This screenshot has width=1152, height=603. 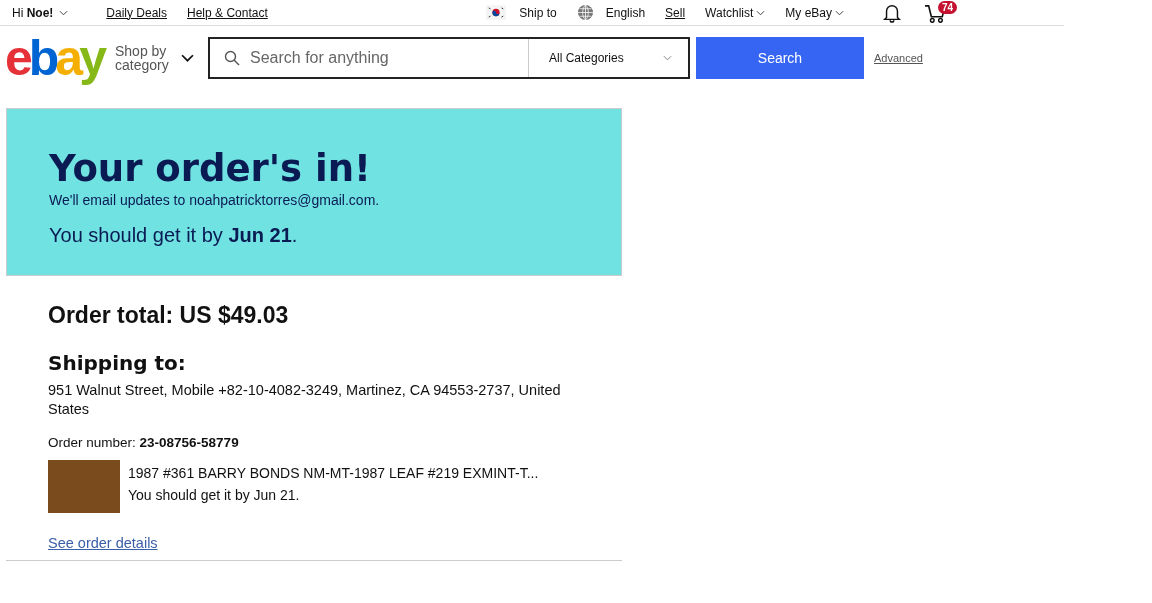 What do you see at coordinates (892, 12) in the screenshot?
I see `notification-bell-icon` at bounding box center [892, 12].